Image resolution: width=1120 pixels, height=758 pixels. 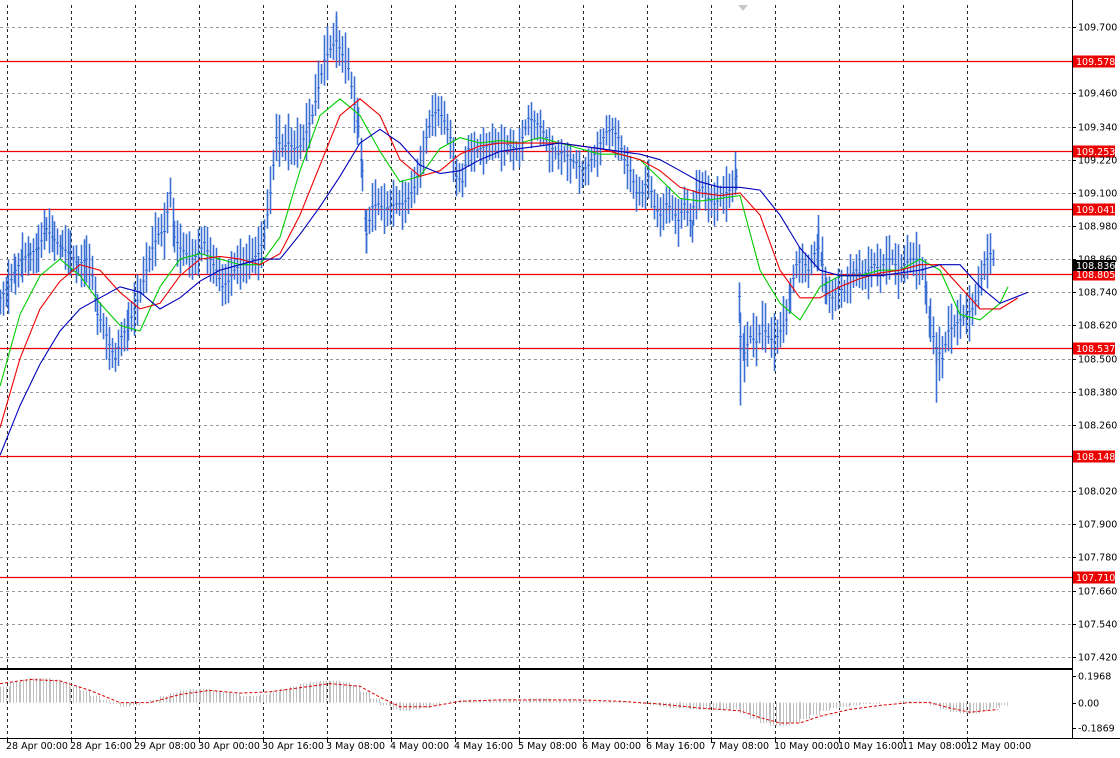 I want to click on price-tick-label: 109.340, so click(x=1097, y=128).